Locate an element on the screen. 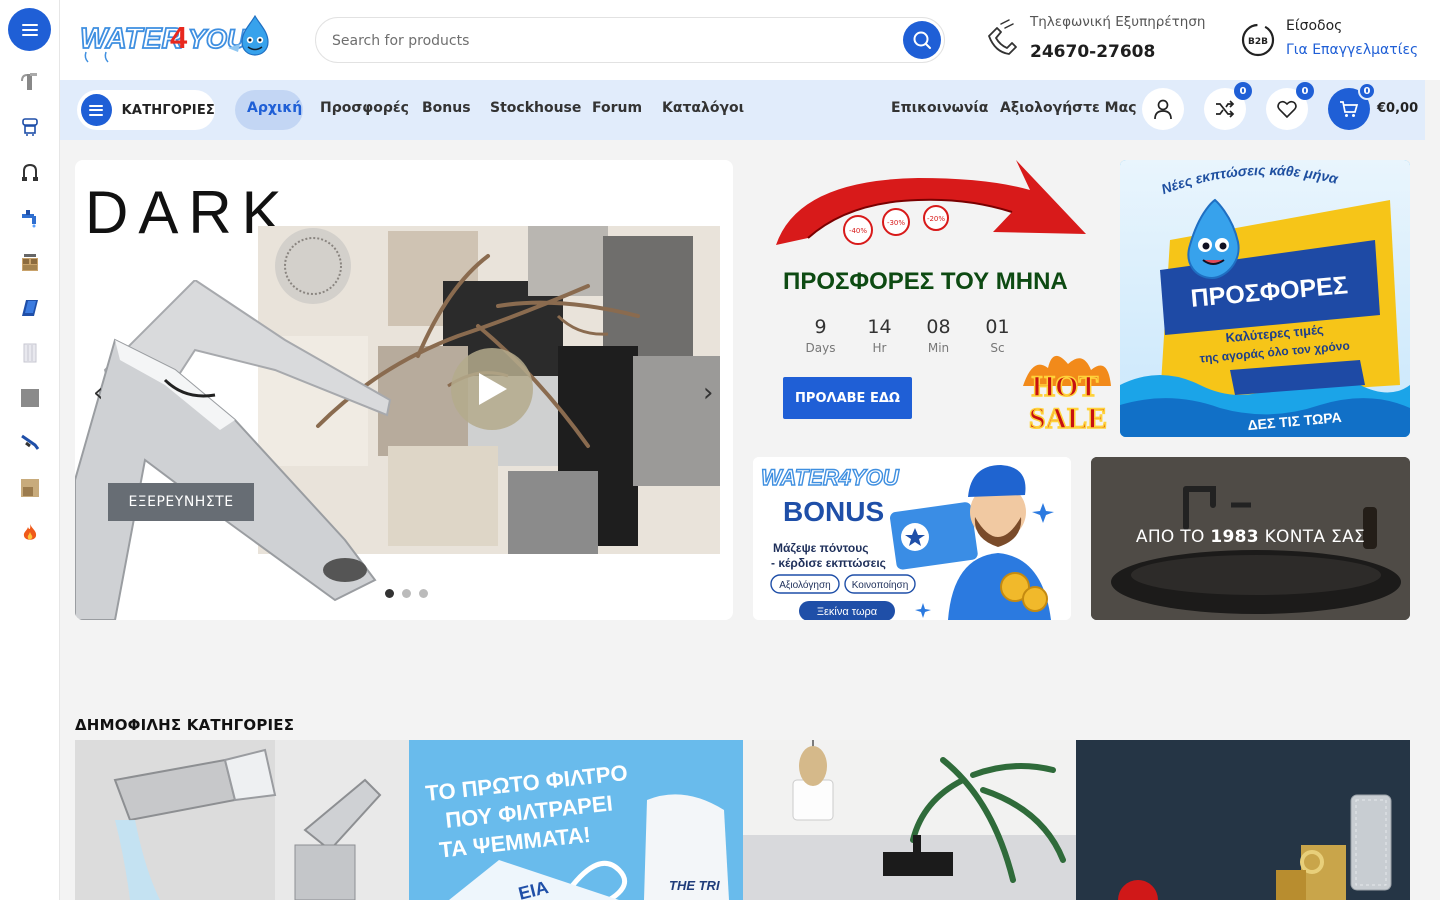 The image size is (1440, 900). since-1983-text: ΑΠΟ ΤΟ 1983 ΚΟΝΤΑ ΣΑΣ is located at coordinates (1250, 537).